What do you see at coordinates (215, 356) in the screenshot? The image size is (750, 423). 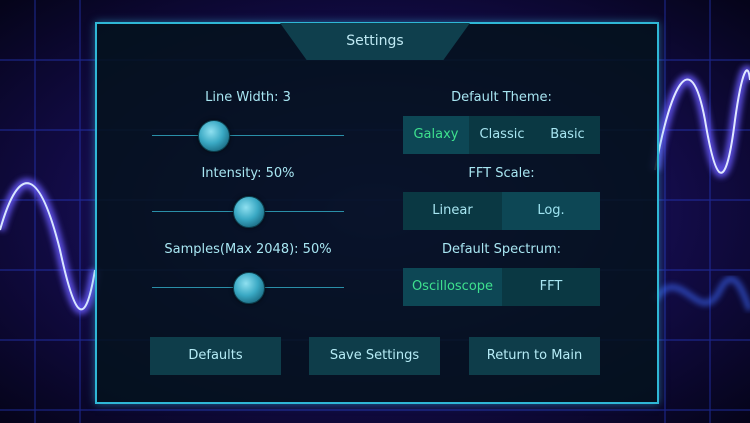 I see `defaults-button: Defaults` at bounding box center [215, 356].